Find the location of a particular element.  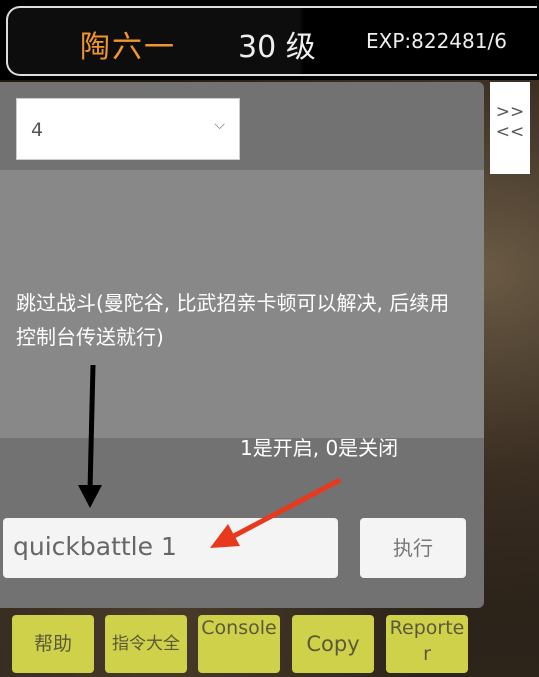

annotation-arrows is located at coordinates (210, 456).